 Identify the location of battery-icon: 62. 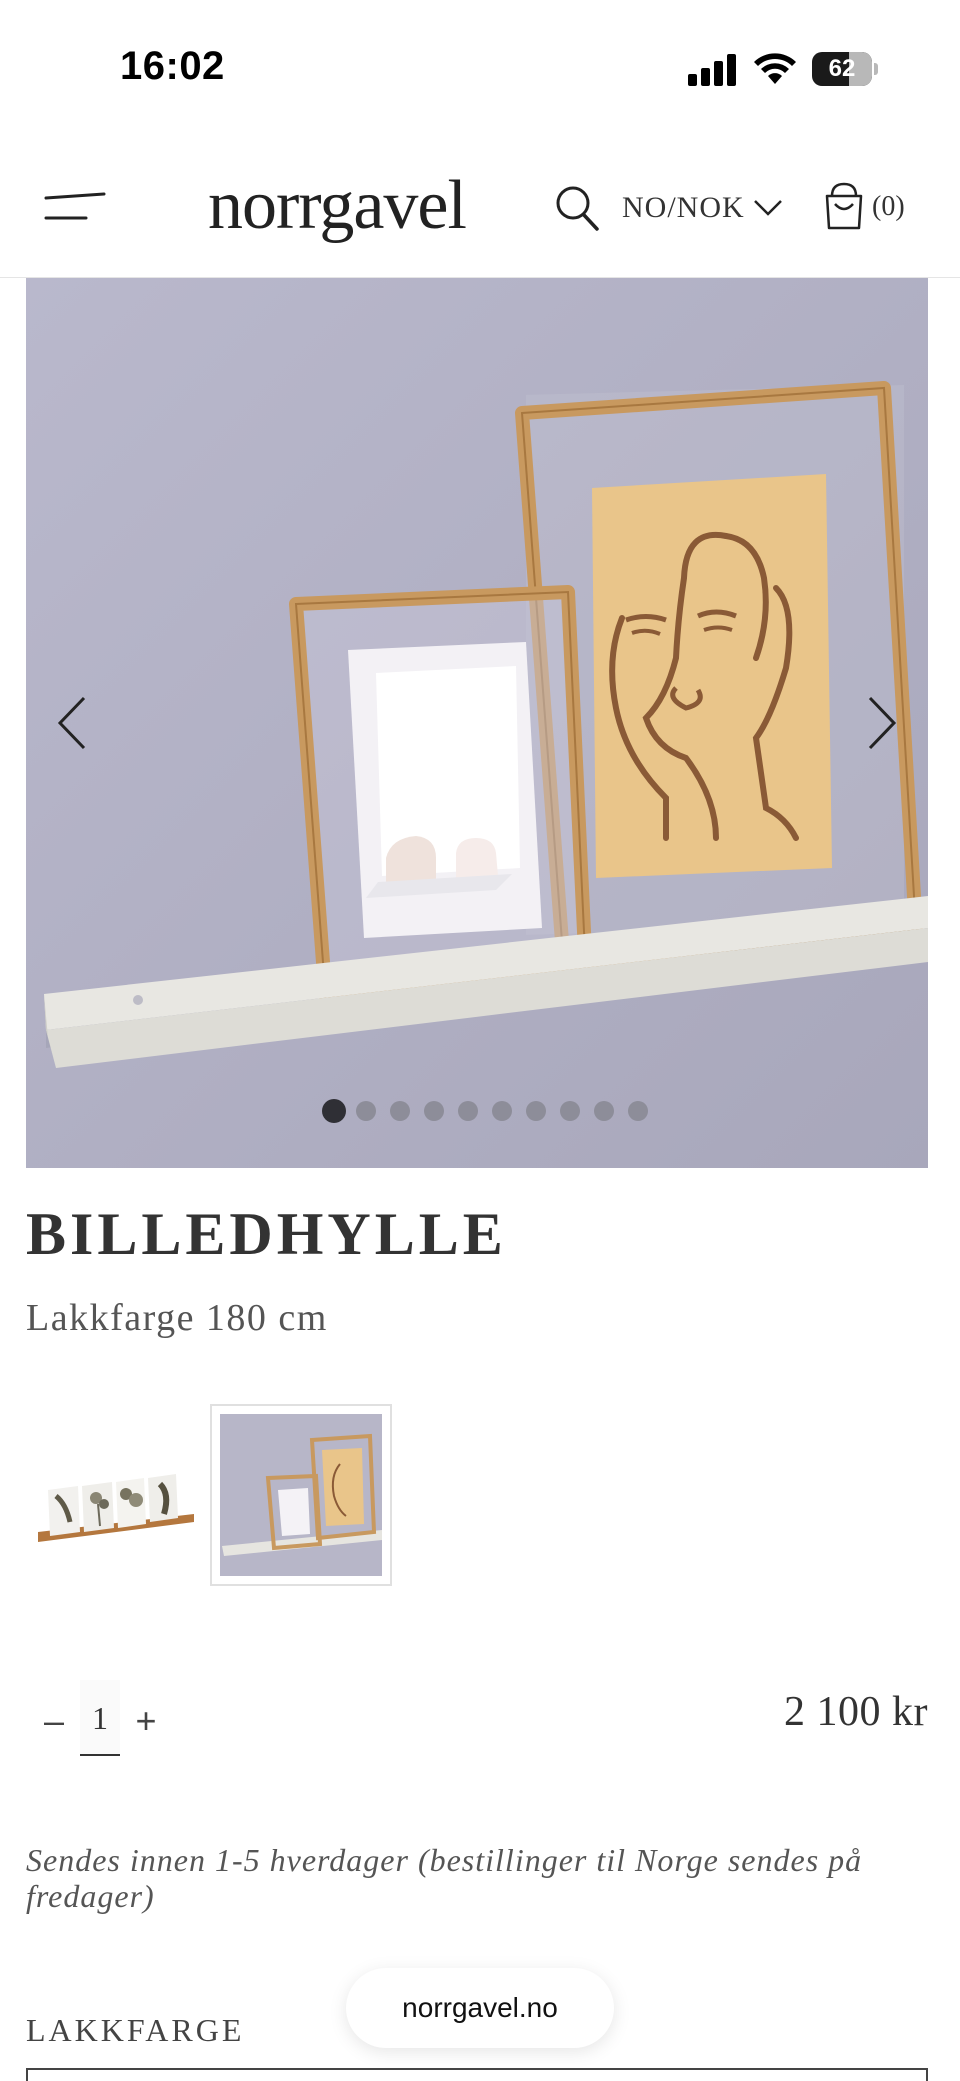
(845, 69).